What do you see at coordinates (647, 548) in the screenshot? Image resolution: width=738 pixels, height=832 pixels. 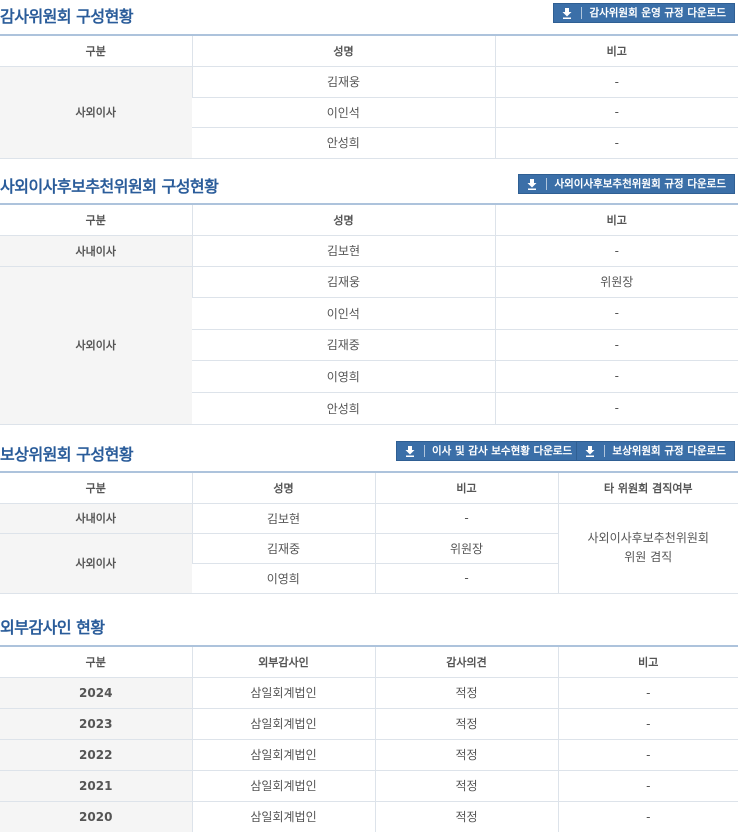 I see `concurrent-position: 사외이사후보추천위원회 위원 겸직` at bounding box center [647, 548].